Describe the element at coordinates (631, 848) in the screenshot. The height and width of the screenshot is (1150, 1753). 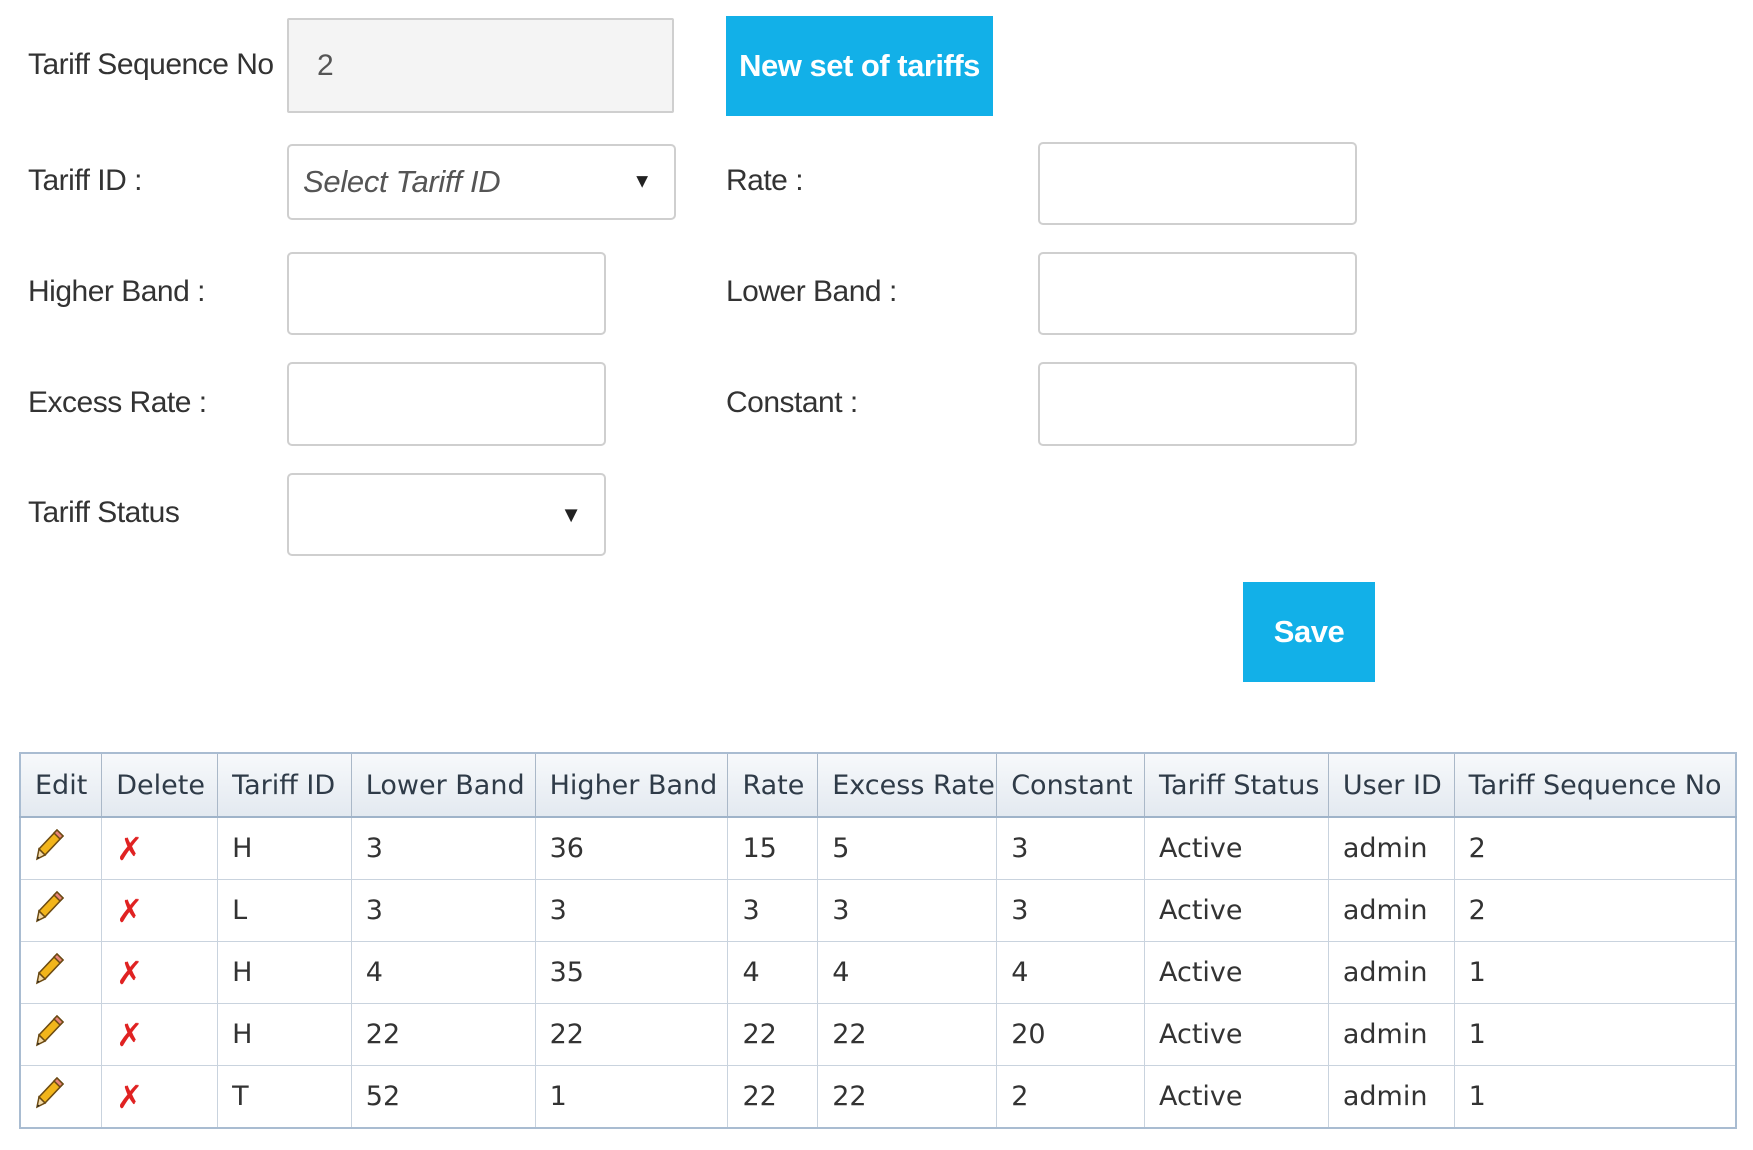
I see `cell-higher-band: 36` at that location.